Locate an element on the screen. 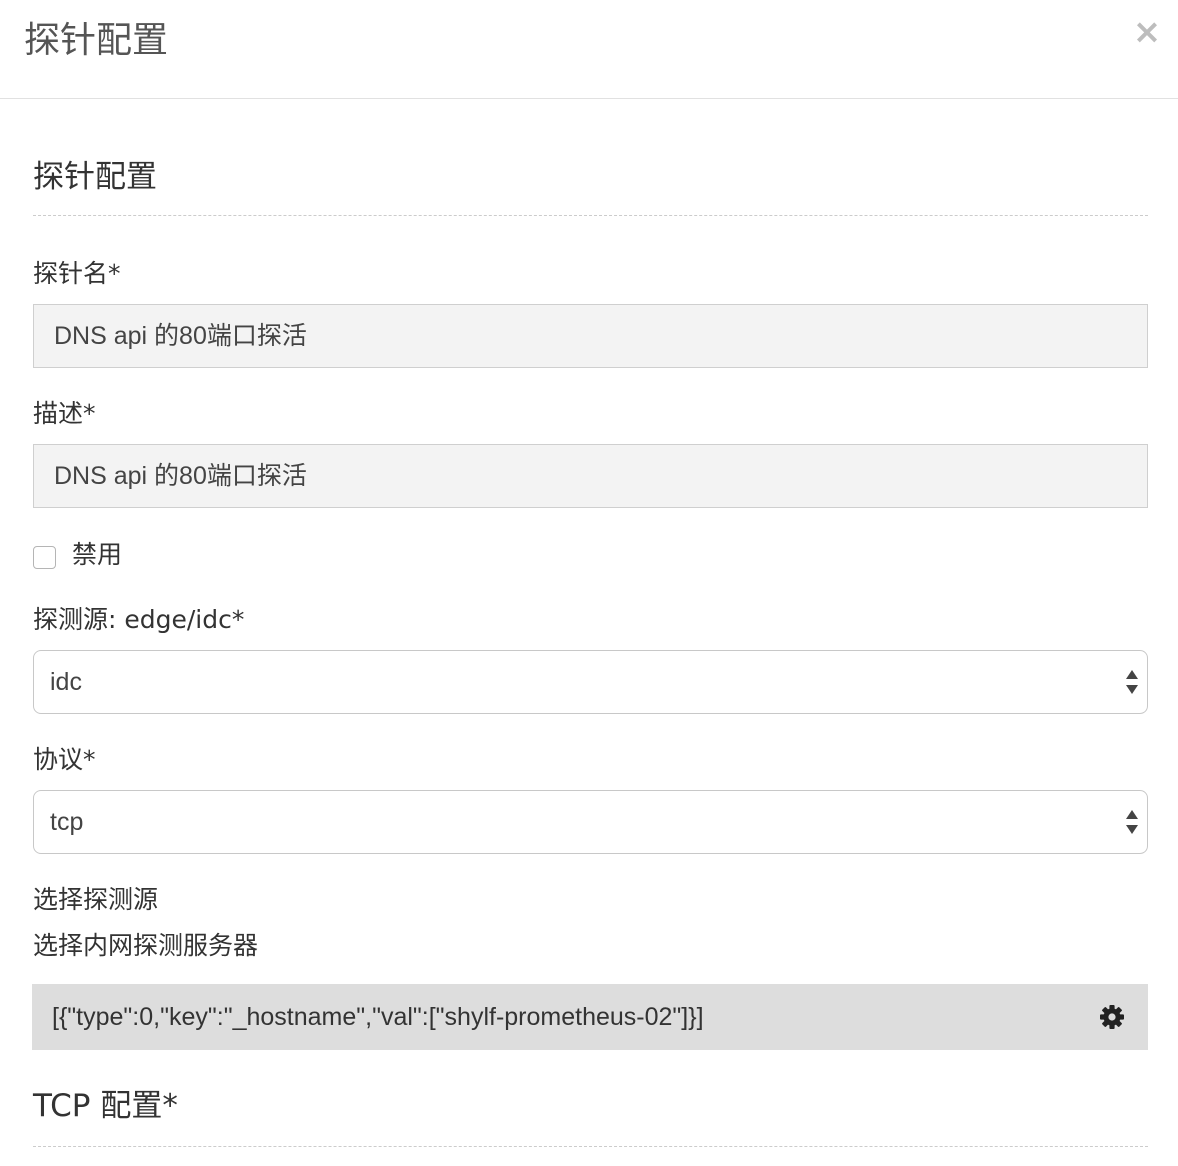  modal-title: 探针配置 is located at coordinates (96, 40).